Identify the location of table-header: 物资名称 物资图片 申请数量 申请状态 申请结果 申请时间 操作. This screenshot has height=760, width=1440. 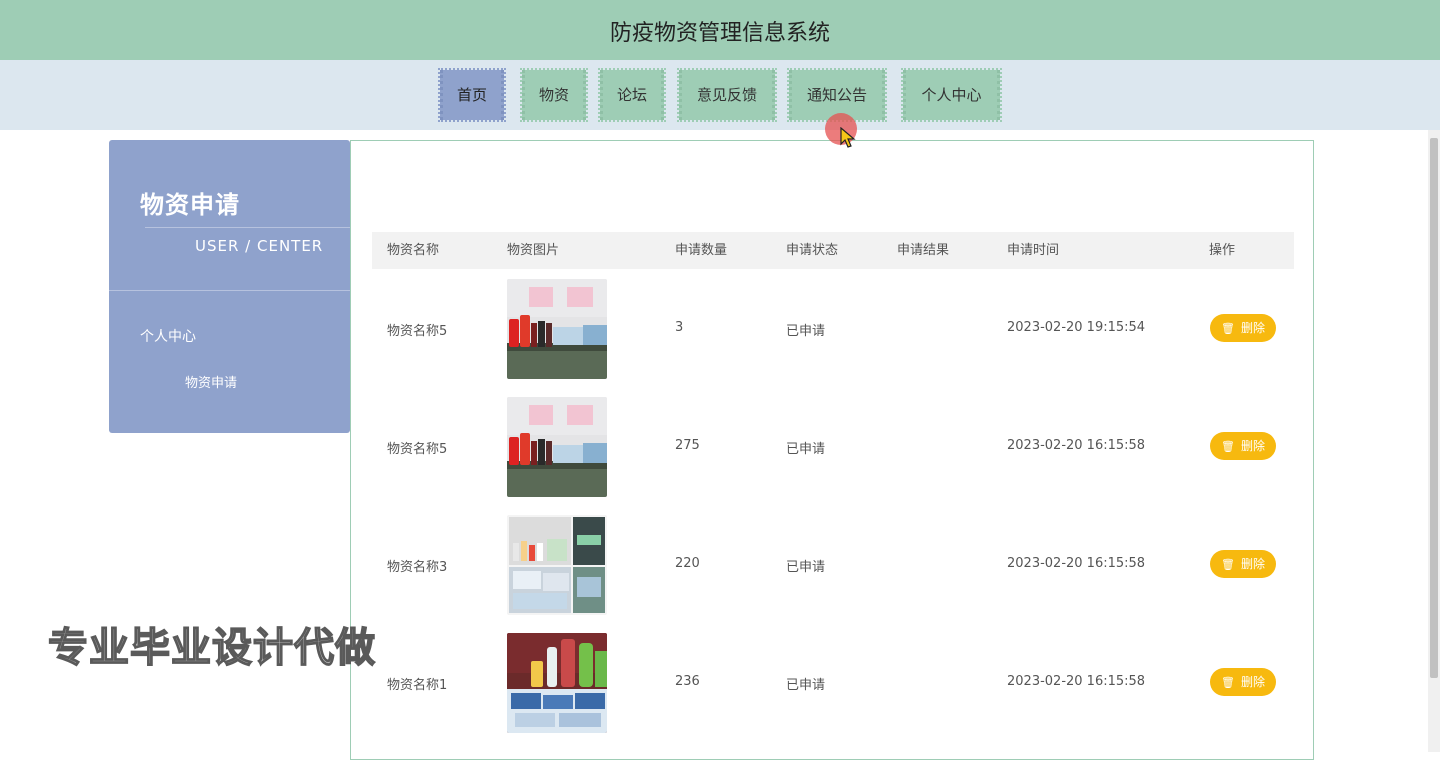
(833, 250).